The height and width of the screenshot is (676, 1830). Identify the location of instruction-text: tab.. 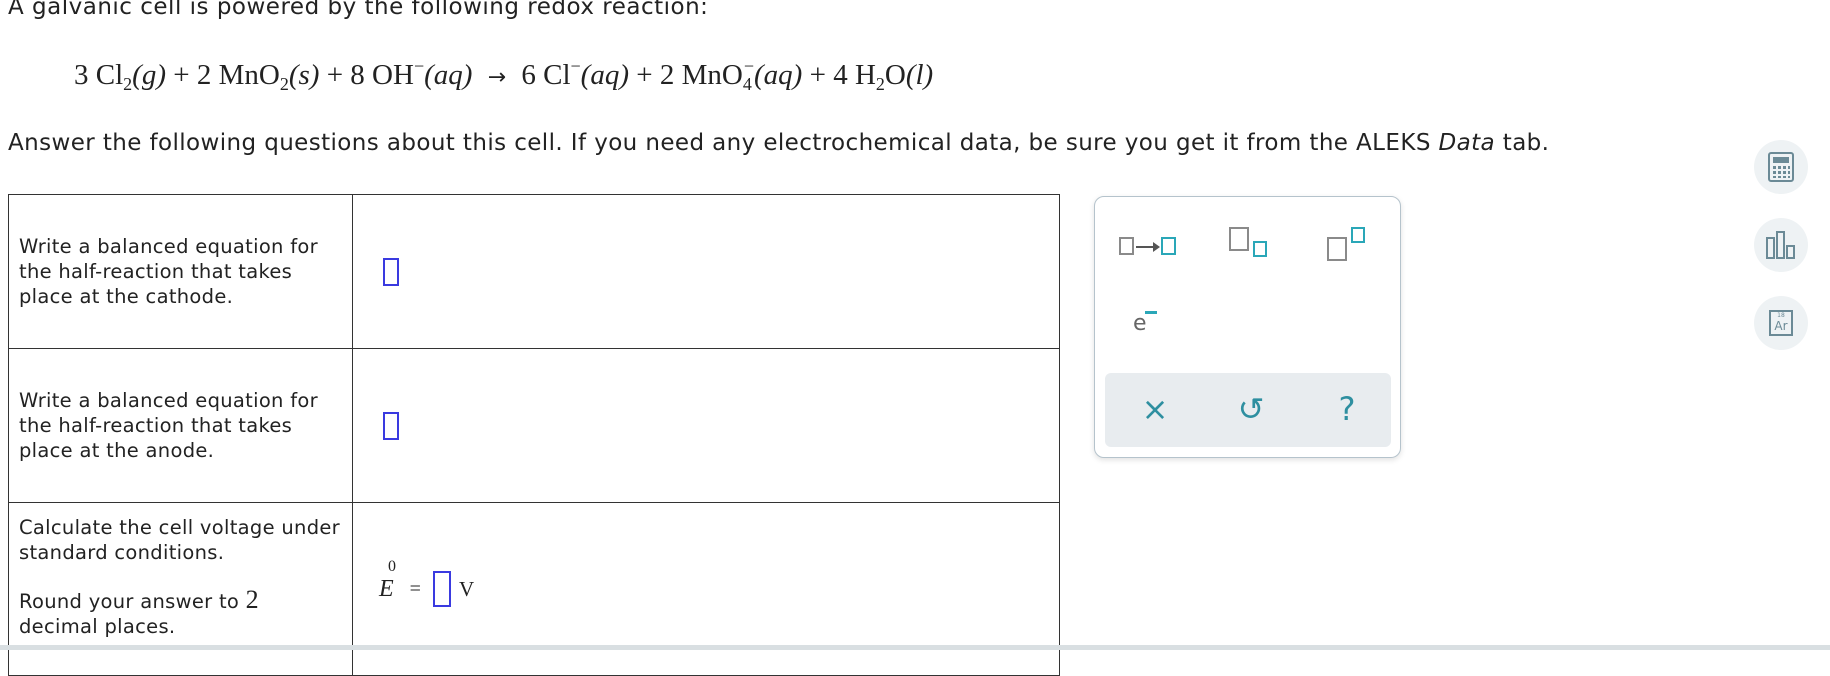
(1522, 143).